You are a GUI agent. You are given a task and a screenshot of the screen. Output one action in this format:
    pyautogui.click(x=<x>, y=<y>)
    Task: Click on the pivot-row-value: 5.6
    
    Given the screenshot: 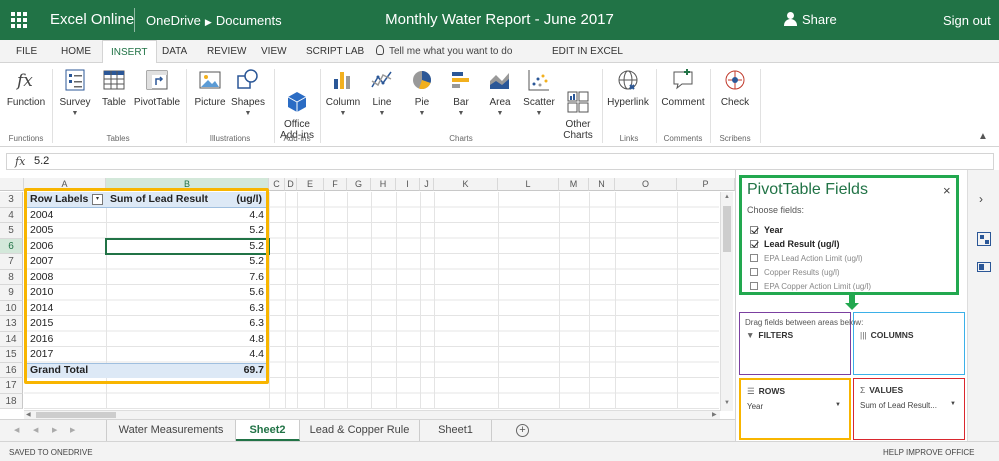 What is the action you would take?
    pyautogui.click(x=187, y=293)
    